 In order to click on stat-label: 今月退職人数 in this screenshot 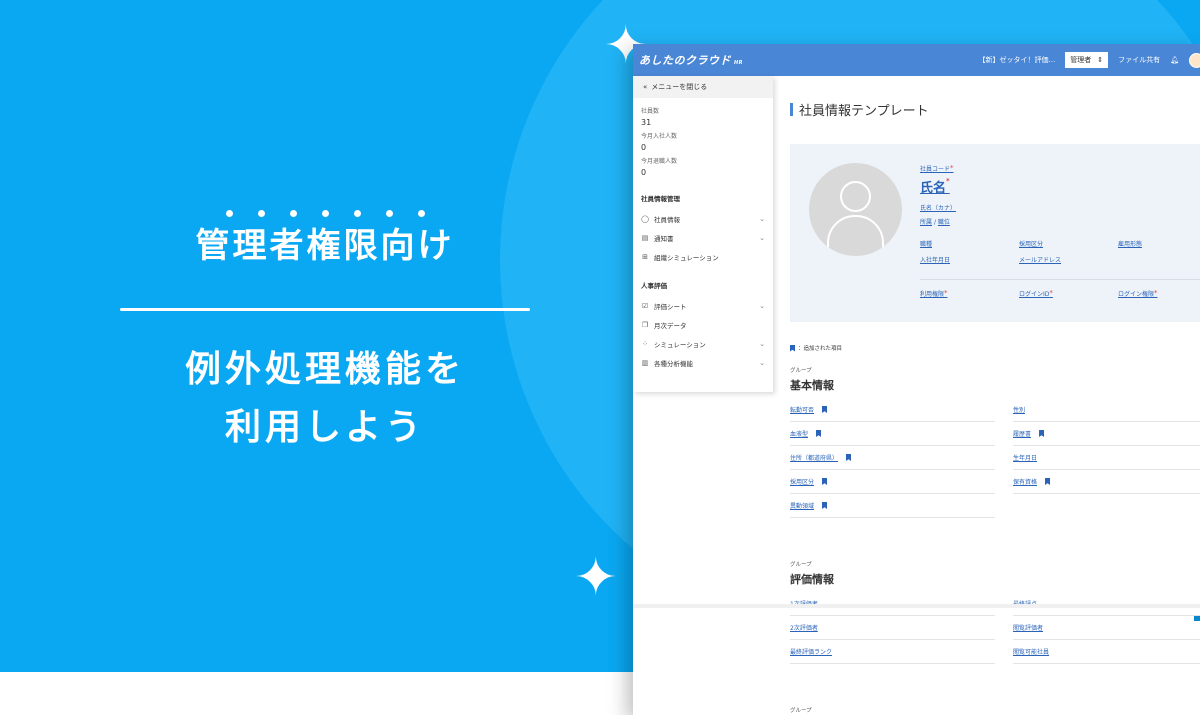, I will do `click(659, 161)`.